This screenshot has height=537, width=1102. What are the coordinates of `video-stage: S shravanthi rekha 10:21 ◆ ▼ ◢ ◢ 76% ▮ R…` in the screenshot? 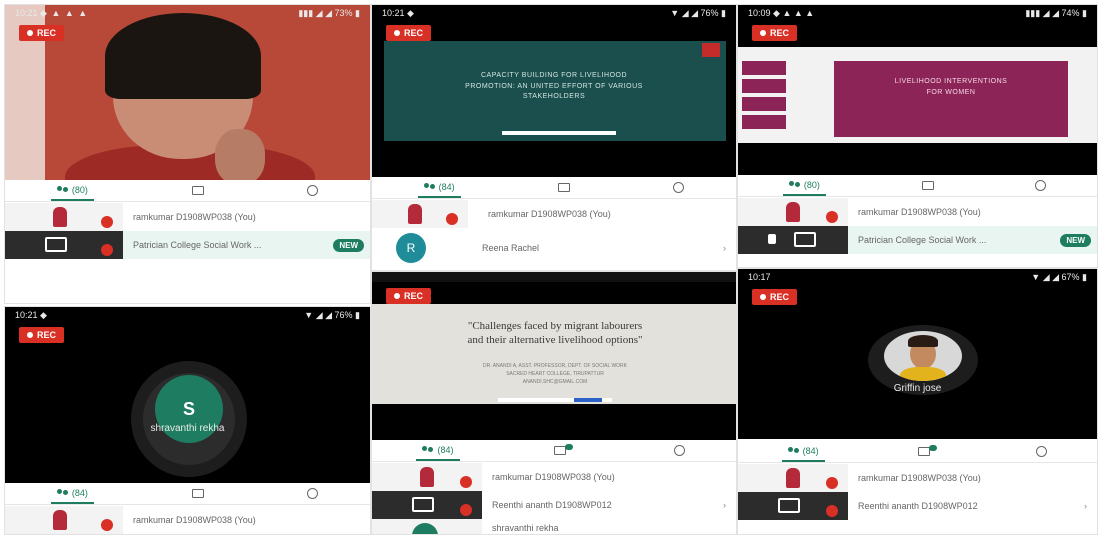 It's located at (187, 395).